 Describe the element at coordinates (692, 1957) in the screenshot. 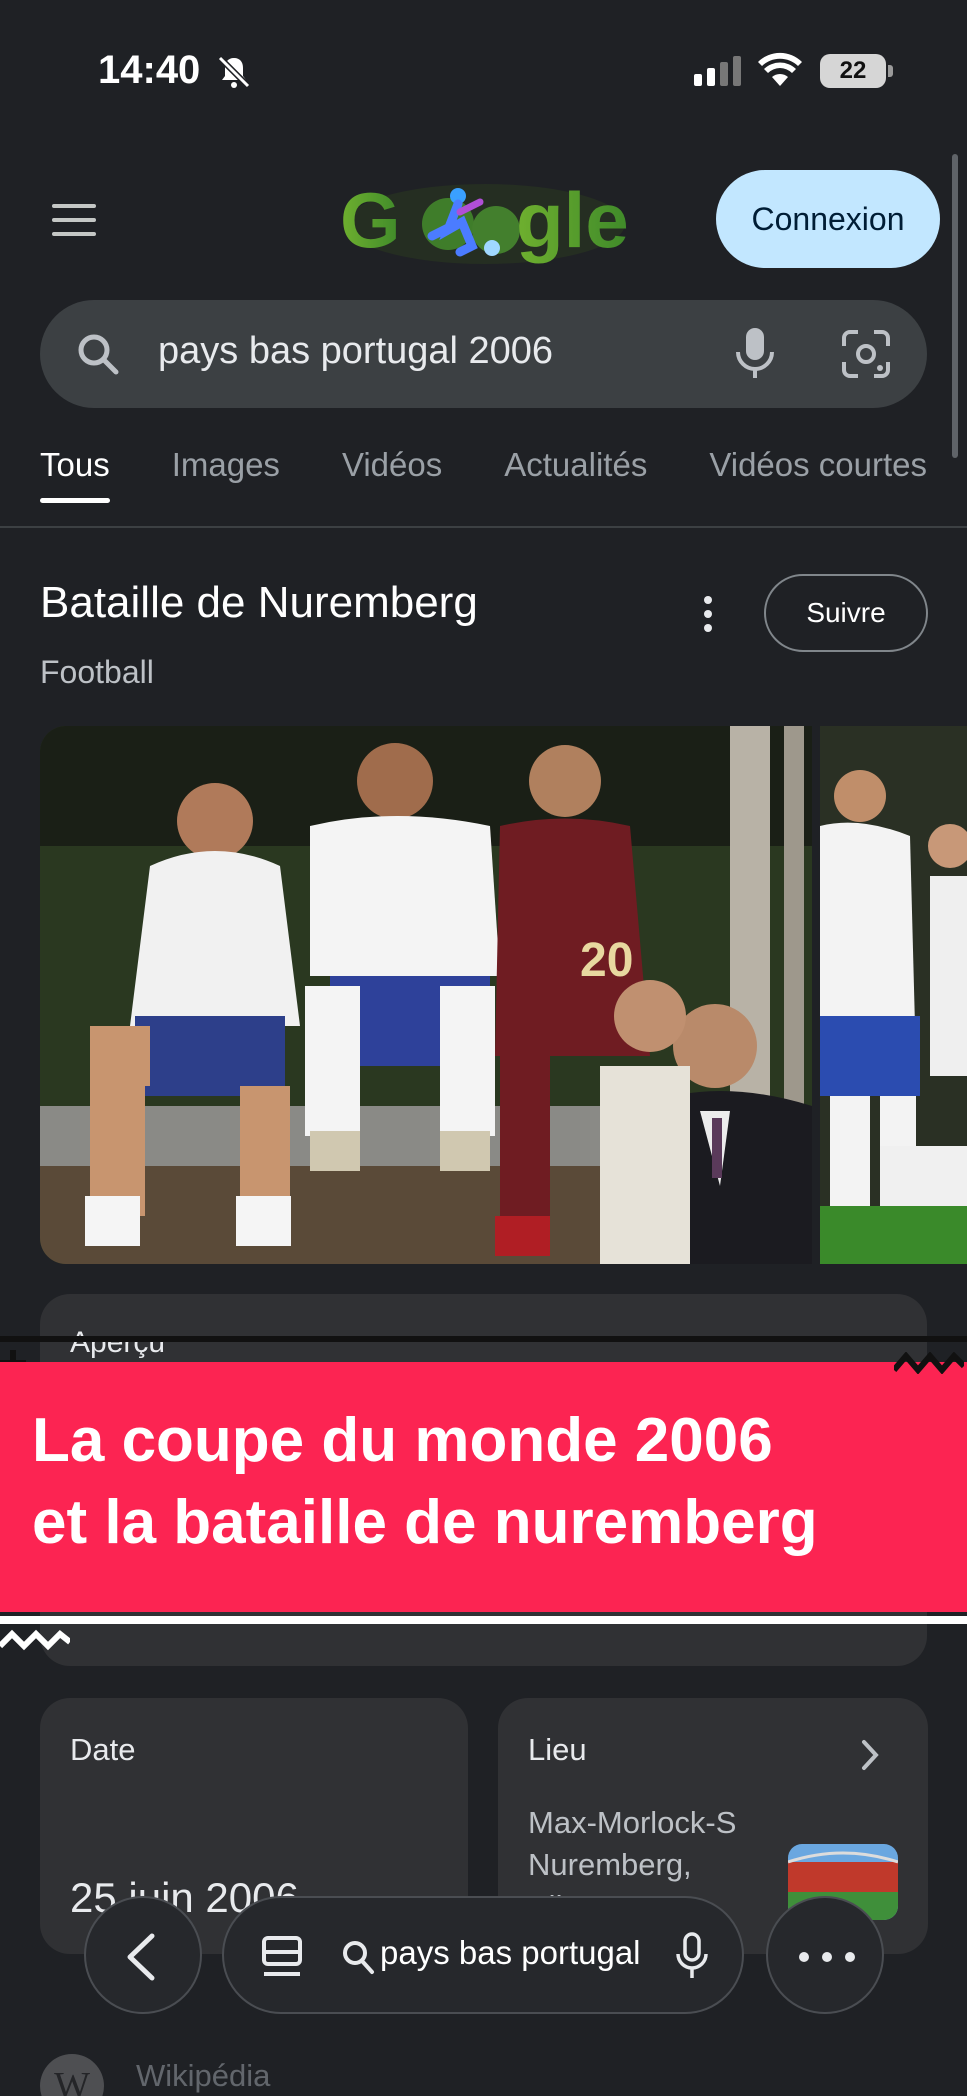

I see `microphone-icon` at that location.